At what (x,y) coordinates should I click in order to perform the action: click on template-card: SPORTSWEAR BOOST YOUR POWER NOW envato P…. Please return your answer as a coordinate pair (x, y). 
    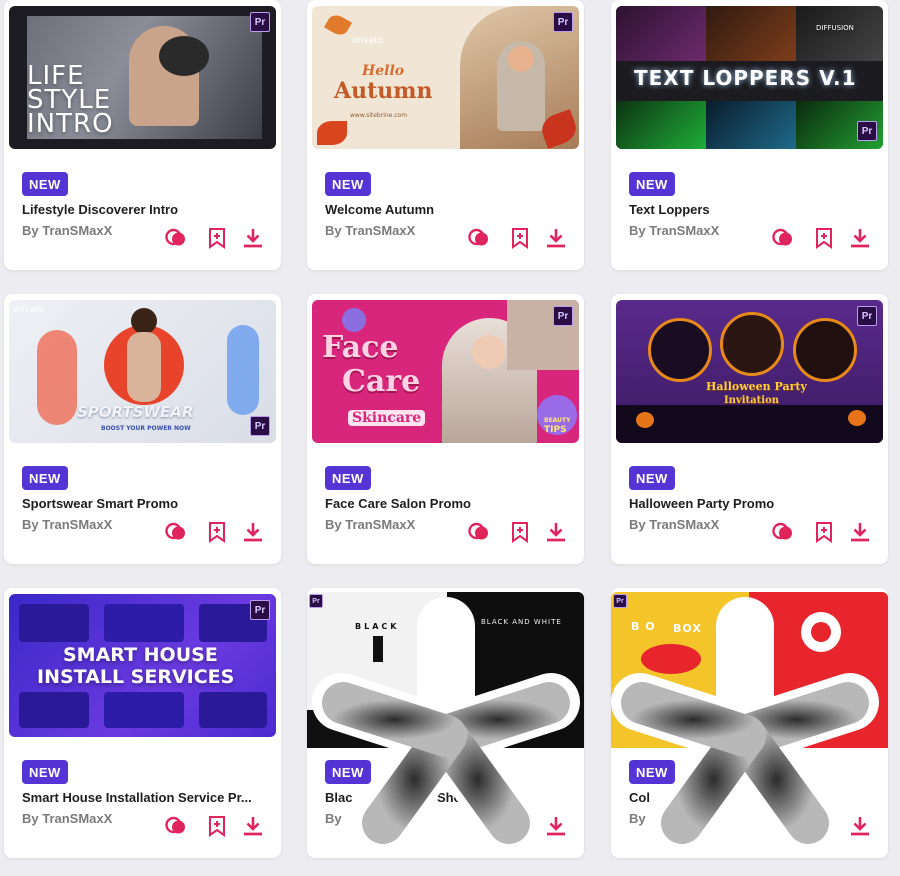
    Looking at the image, I should click on (142, 429).